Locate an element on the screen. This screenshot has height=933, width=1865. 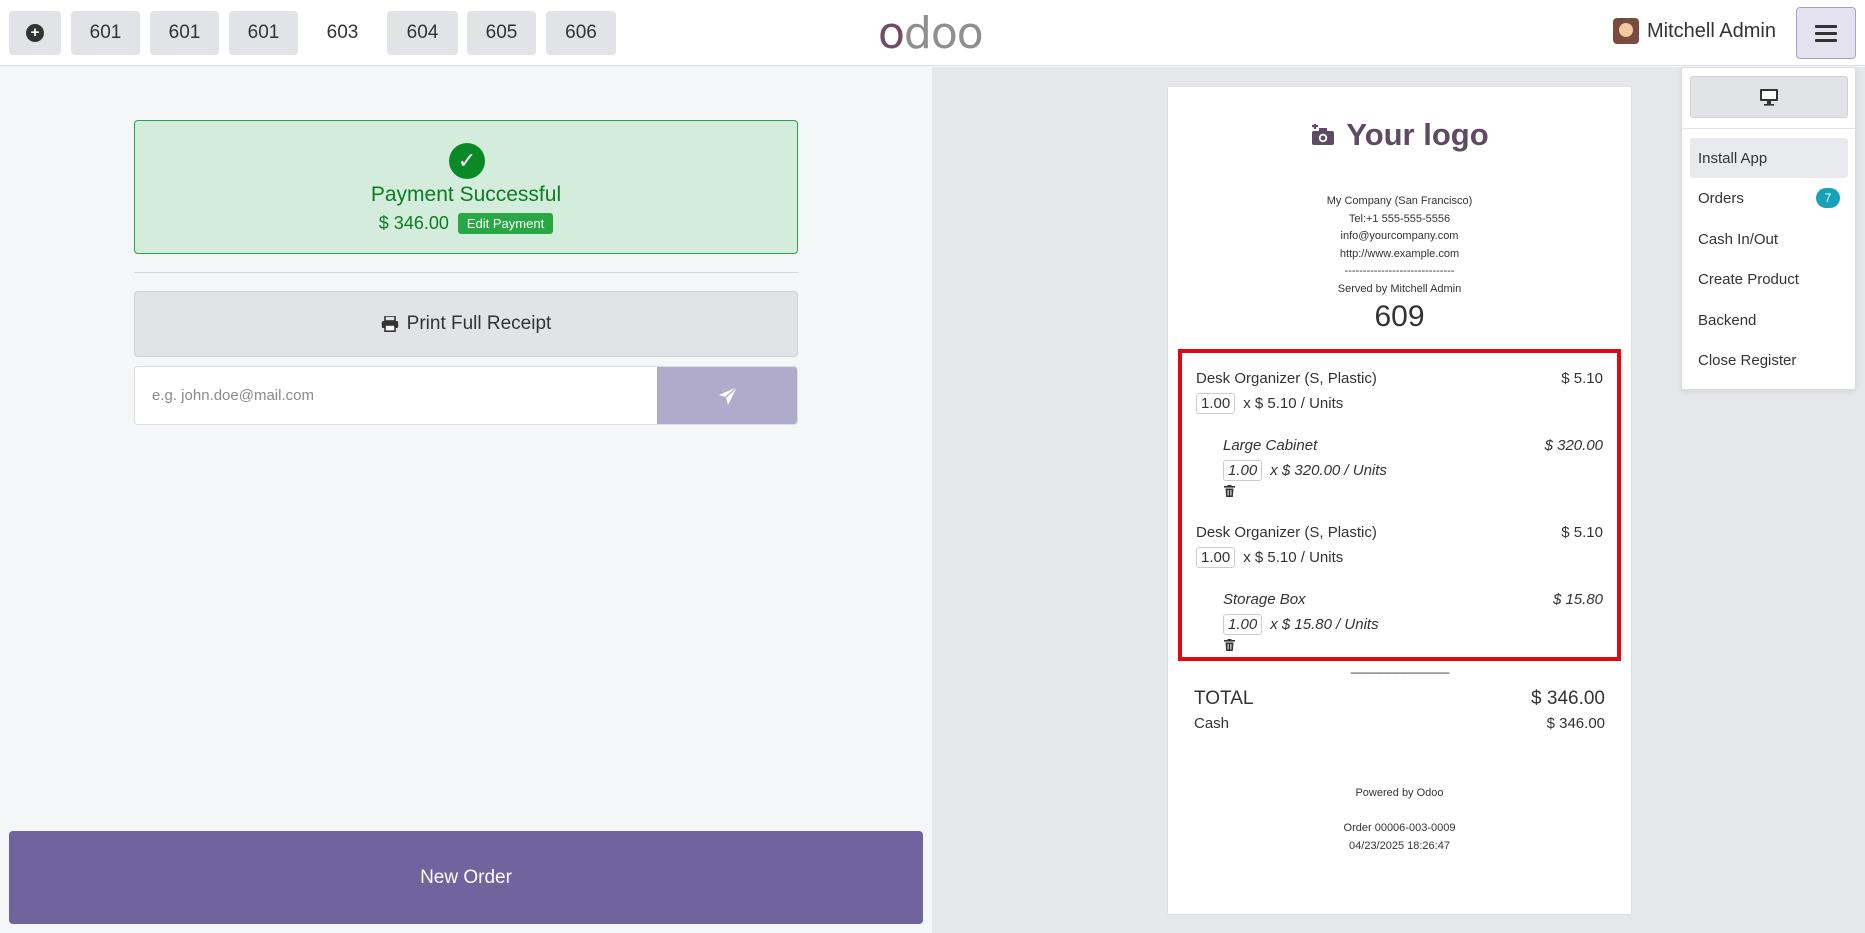
email-receipt-group is located at coordinates (466, 395).